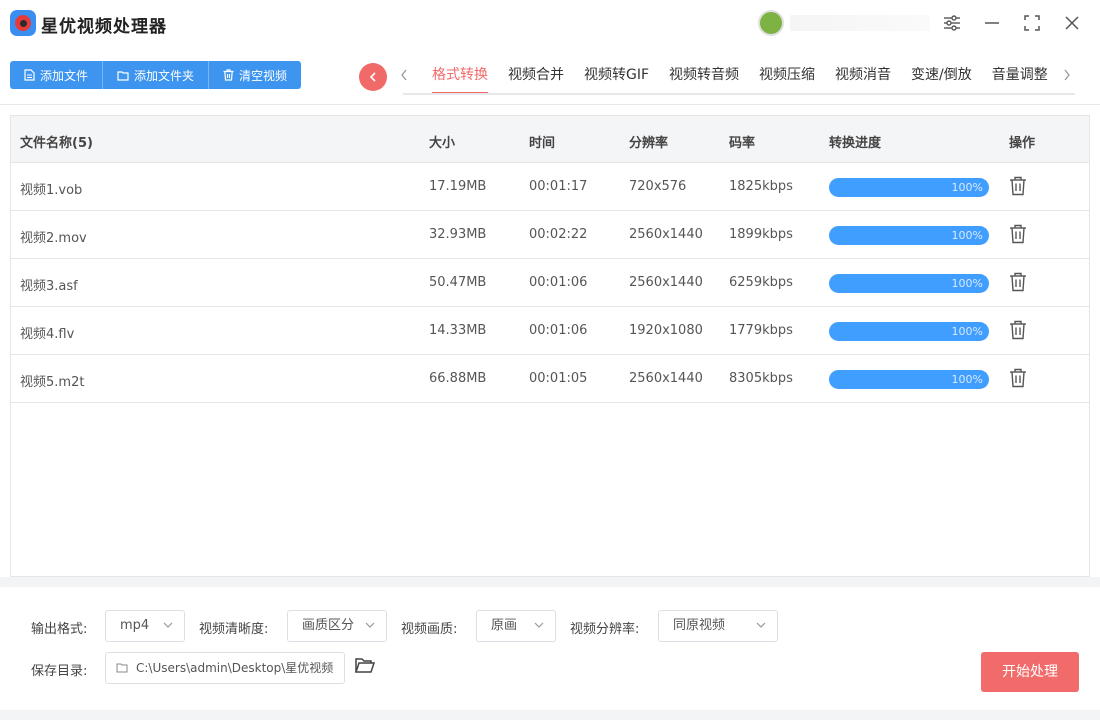 This screenshot has width=1100, height=720. I want to click on toolbar: 添加文件 添加文件夹 清空视频, so click(156, 75).